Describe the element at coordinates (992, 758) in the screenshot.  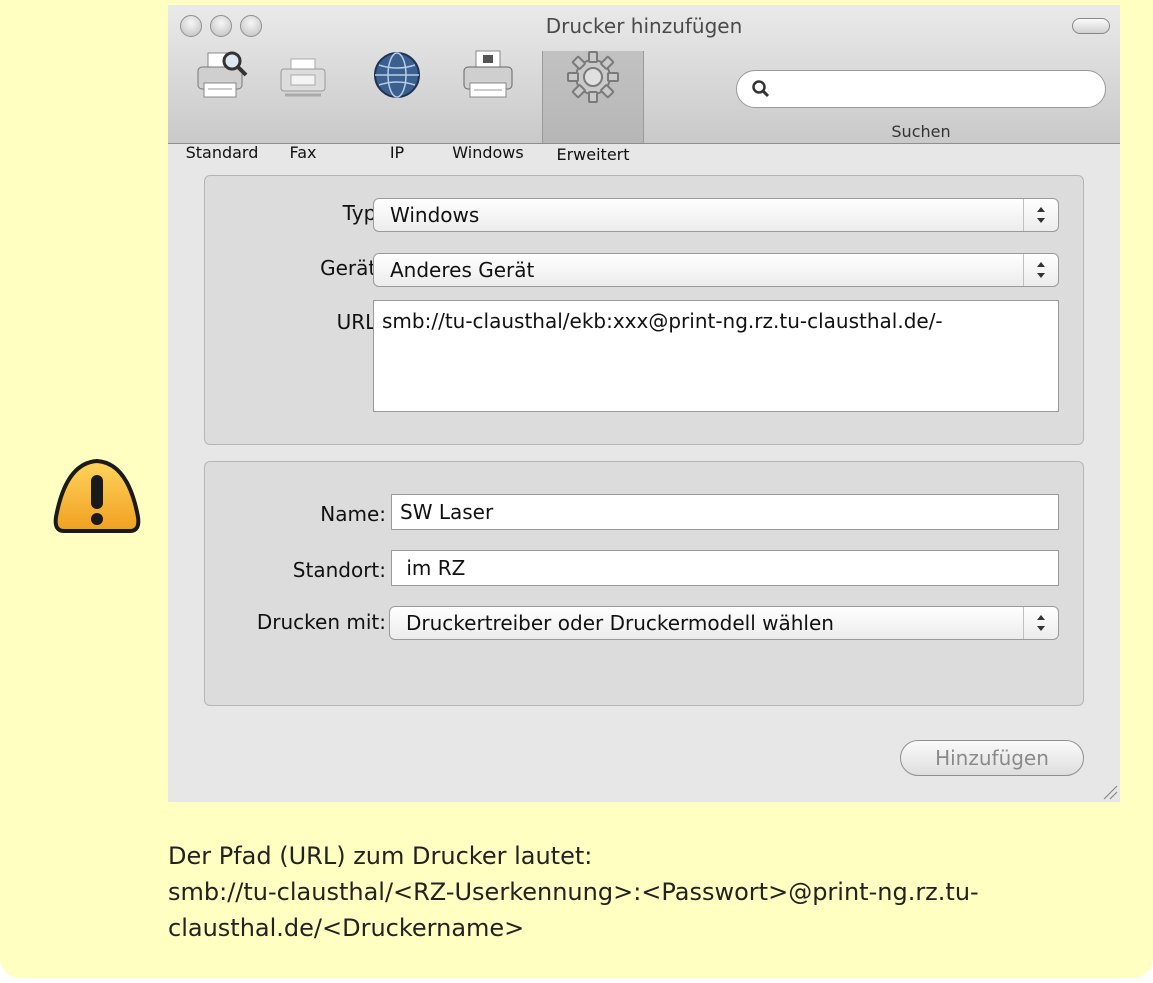
I see `add-button: Hinzufügen` at that location.